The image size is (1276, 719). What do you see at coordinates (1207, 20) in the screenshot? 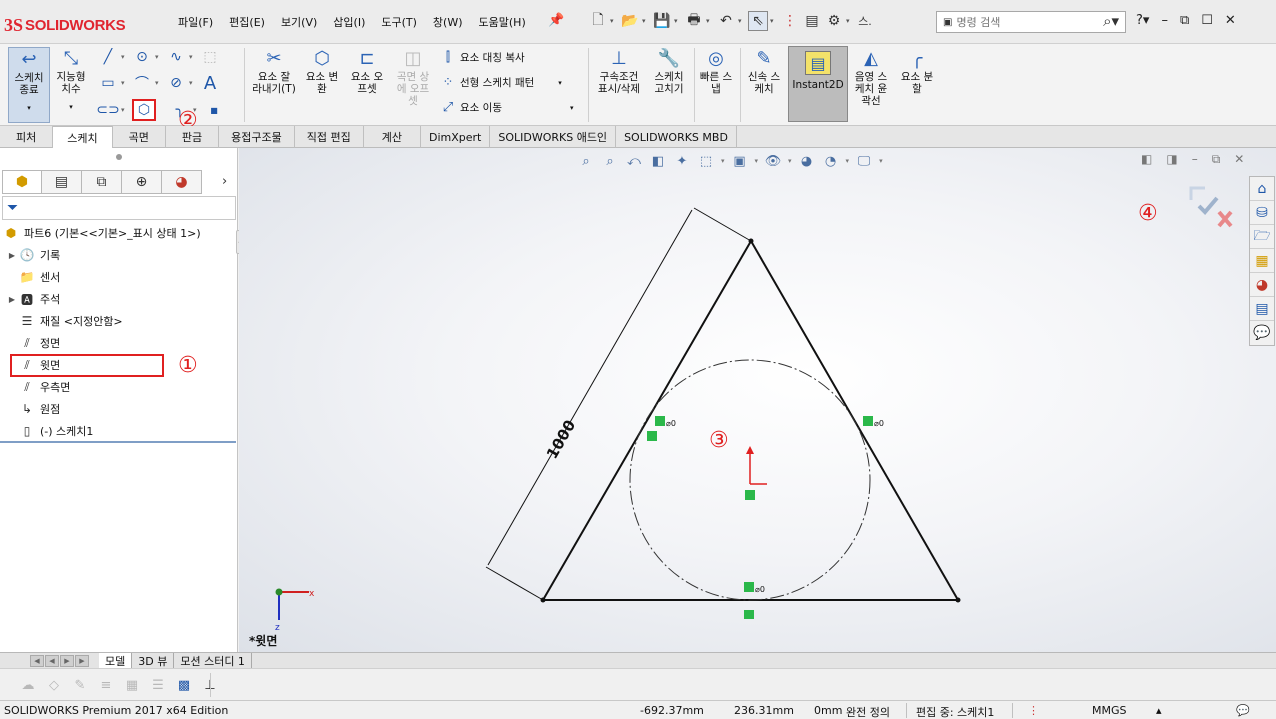
I see `maximize-icon: ☐` at bounding box center [1207, 20].